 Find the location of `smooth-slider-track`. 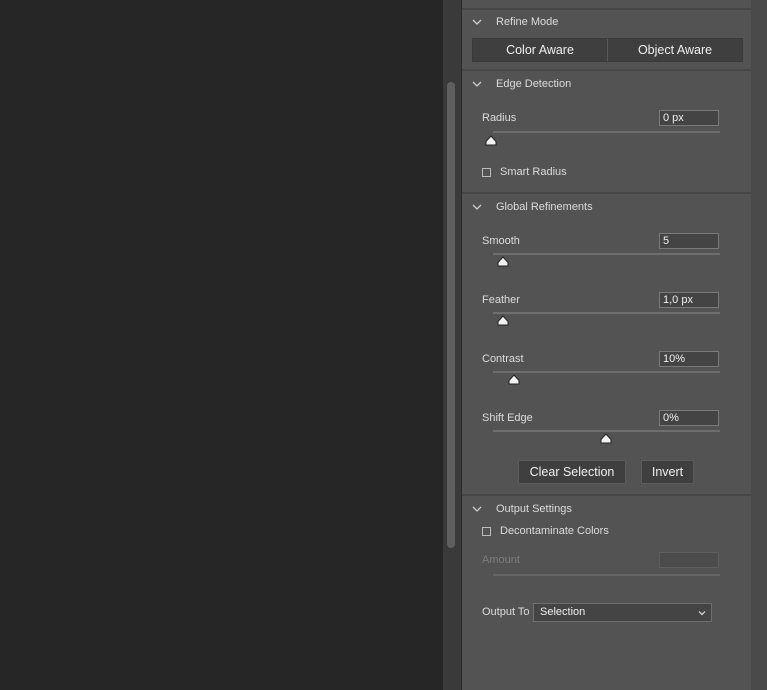

smooth-slider-track is located at coordinates (606, 254).